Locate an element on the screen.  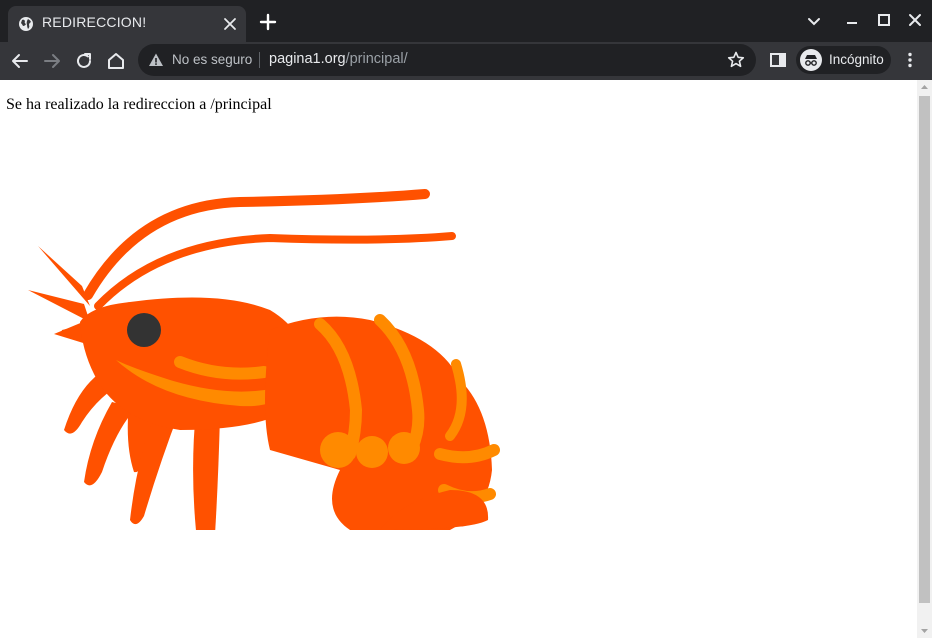
vertical-scrollbar is located at coordinates (924, 359).